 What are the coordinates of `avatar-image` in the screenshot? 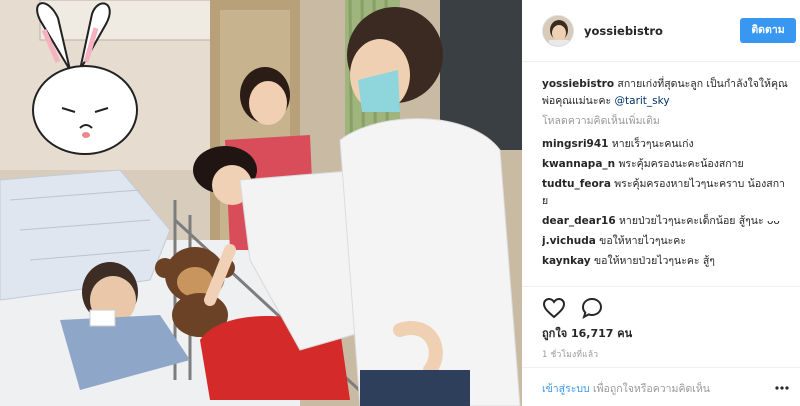 It's located at (558, 31).